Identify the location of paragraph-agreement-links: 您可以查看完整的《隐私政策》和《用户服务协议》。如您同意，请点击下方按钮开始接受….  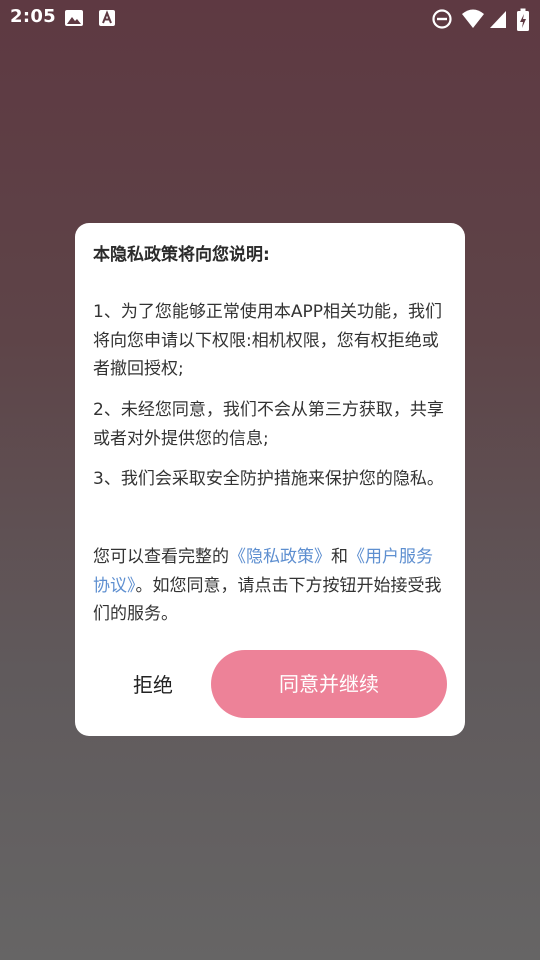
(271, 586).